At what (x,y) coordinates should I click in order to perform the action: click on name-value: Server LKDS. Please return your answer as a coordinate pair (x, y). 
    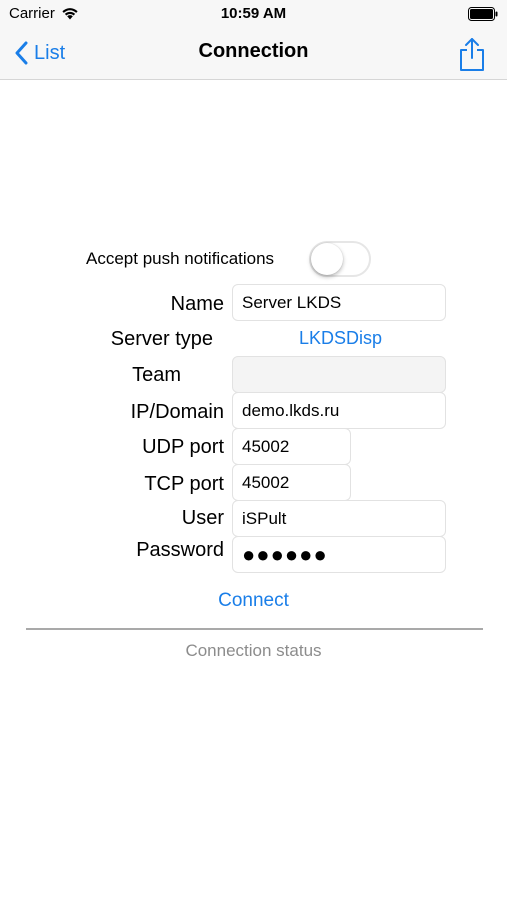
    Looking at the image, I should click on (292, 302).